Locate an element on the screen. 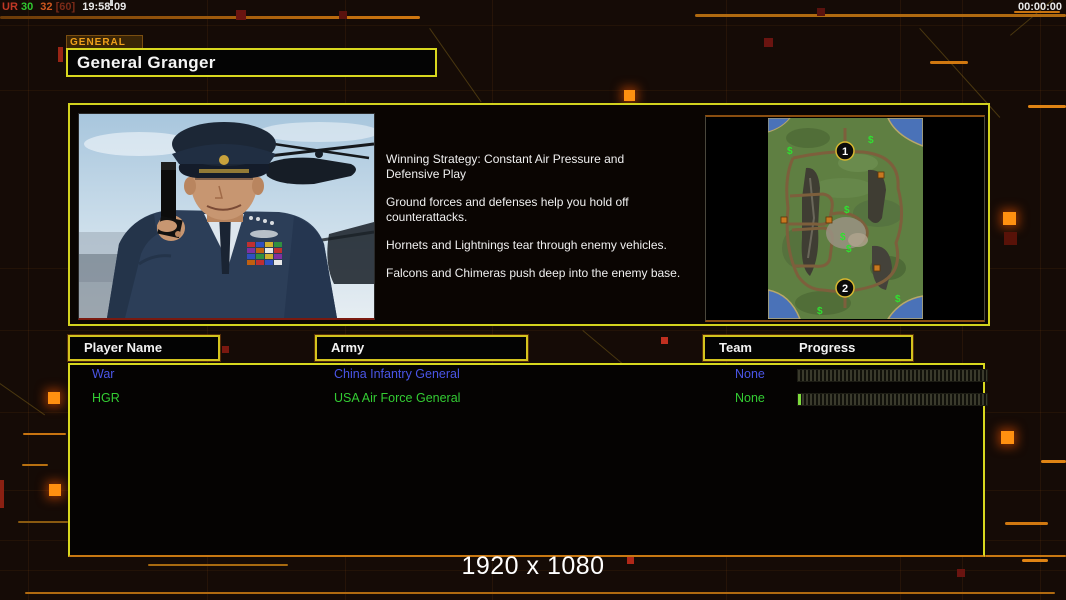 Image resolution: width=1066 pixels, height=600 pixels. svg-text: 2 is located at coordinates (844, 289).